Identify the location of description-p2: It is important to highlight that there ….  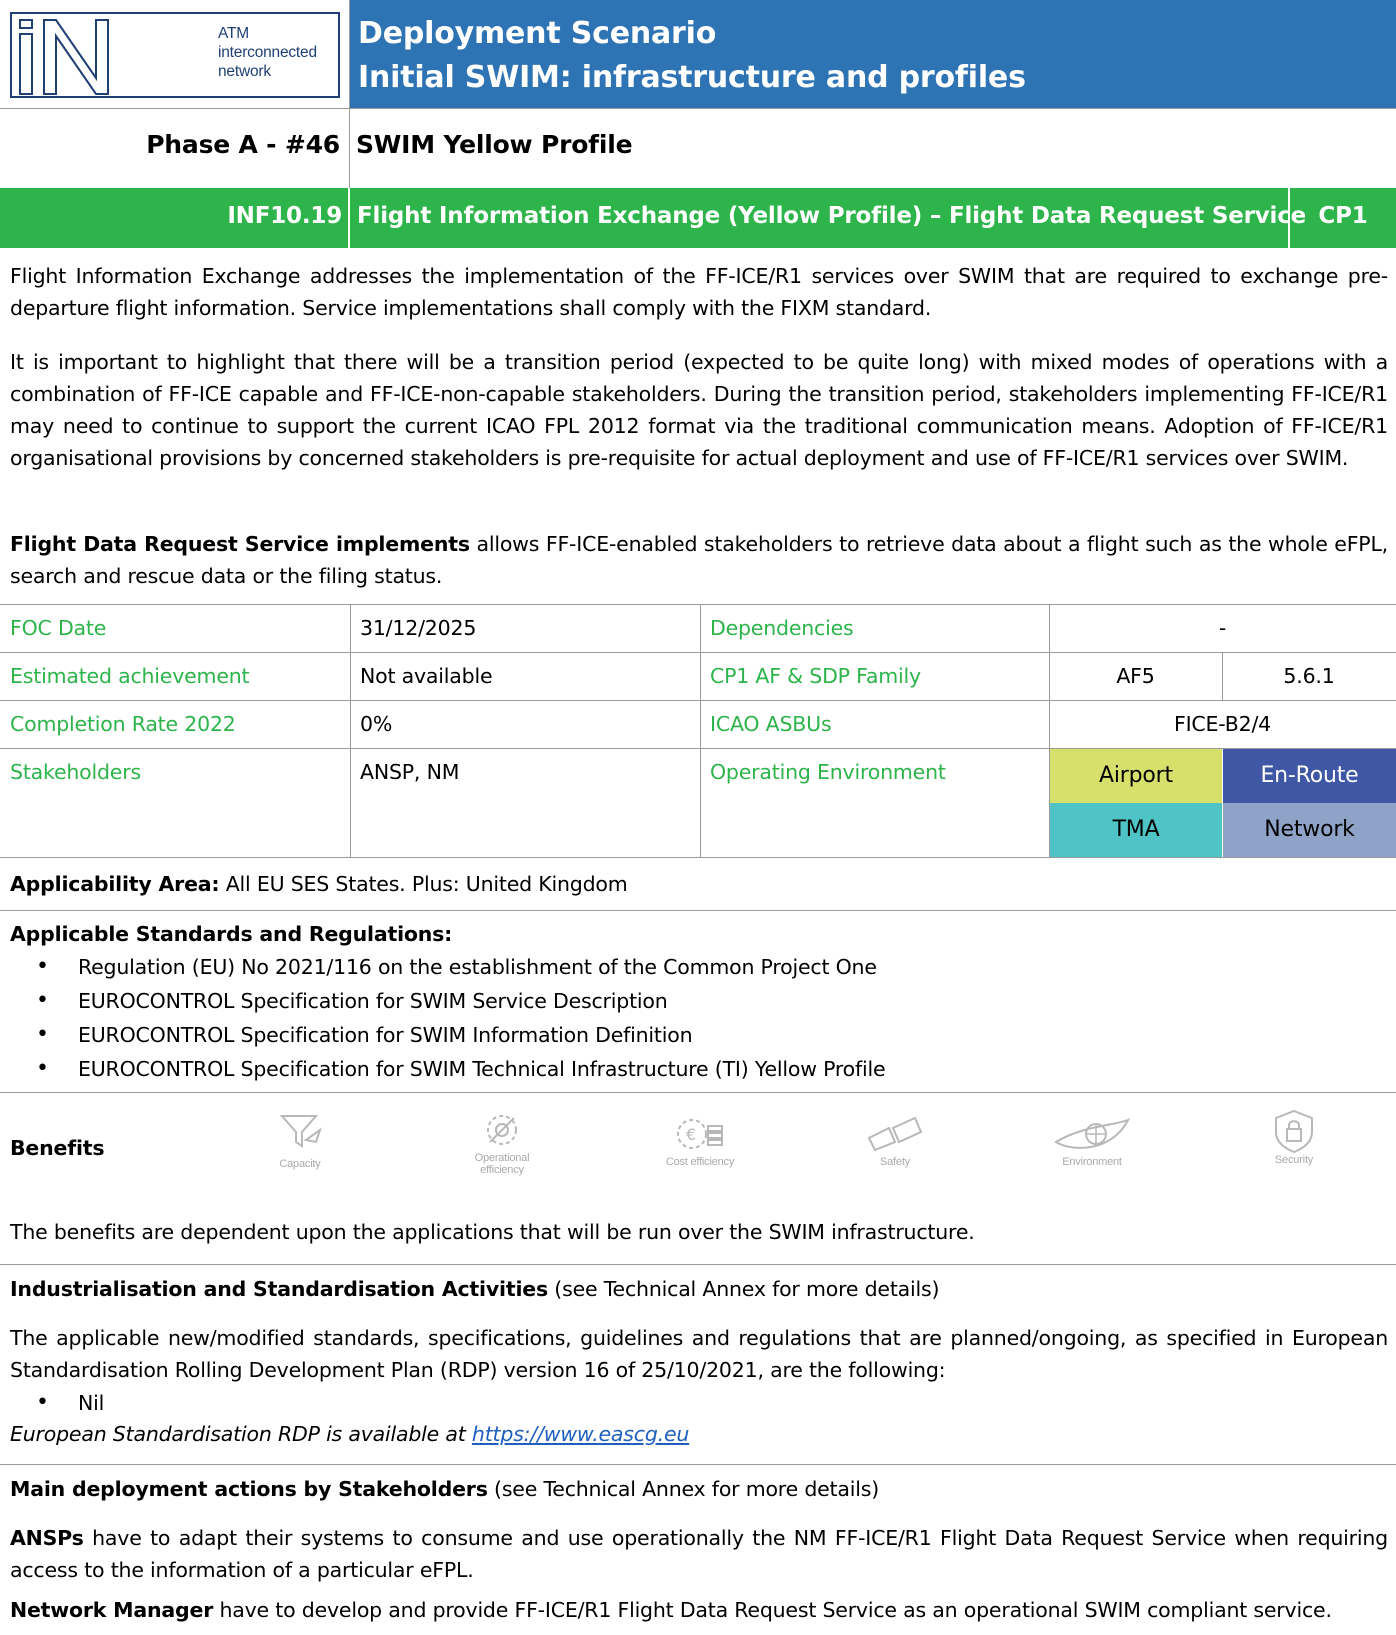
(699, 410).